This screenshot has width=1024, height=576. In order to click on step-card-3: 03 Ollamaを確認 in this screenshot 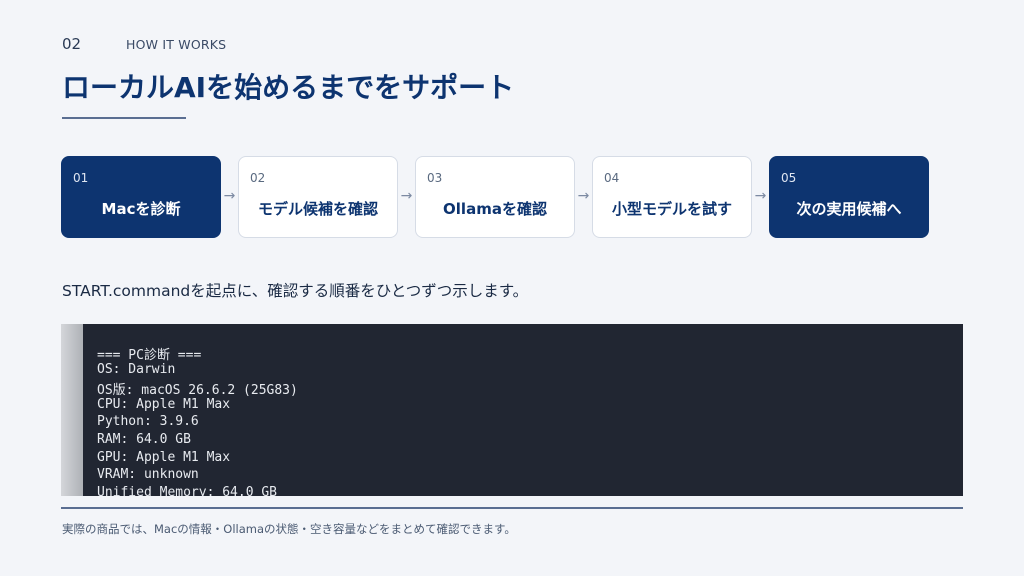, I will do `click(495, 197)`.